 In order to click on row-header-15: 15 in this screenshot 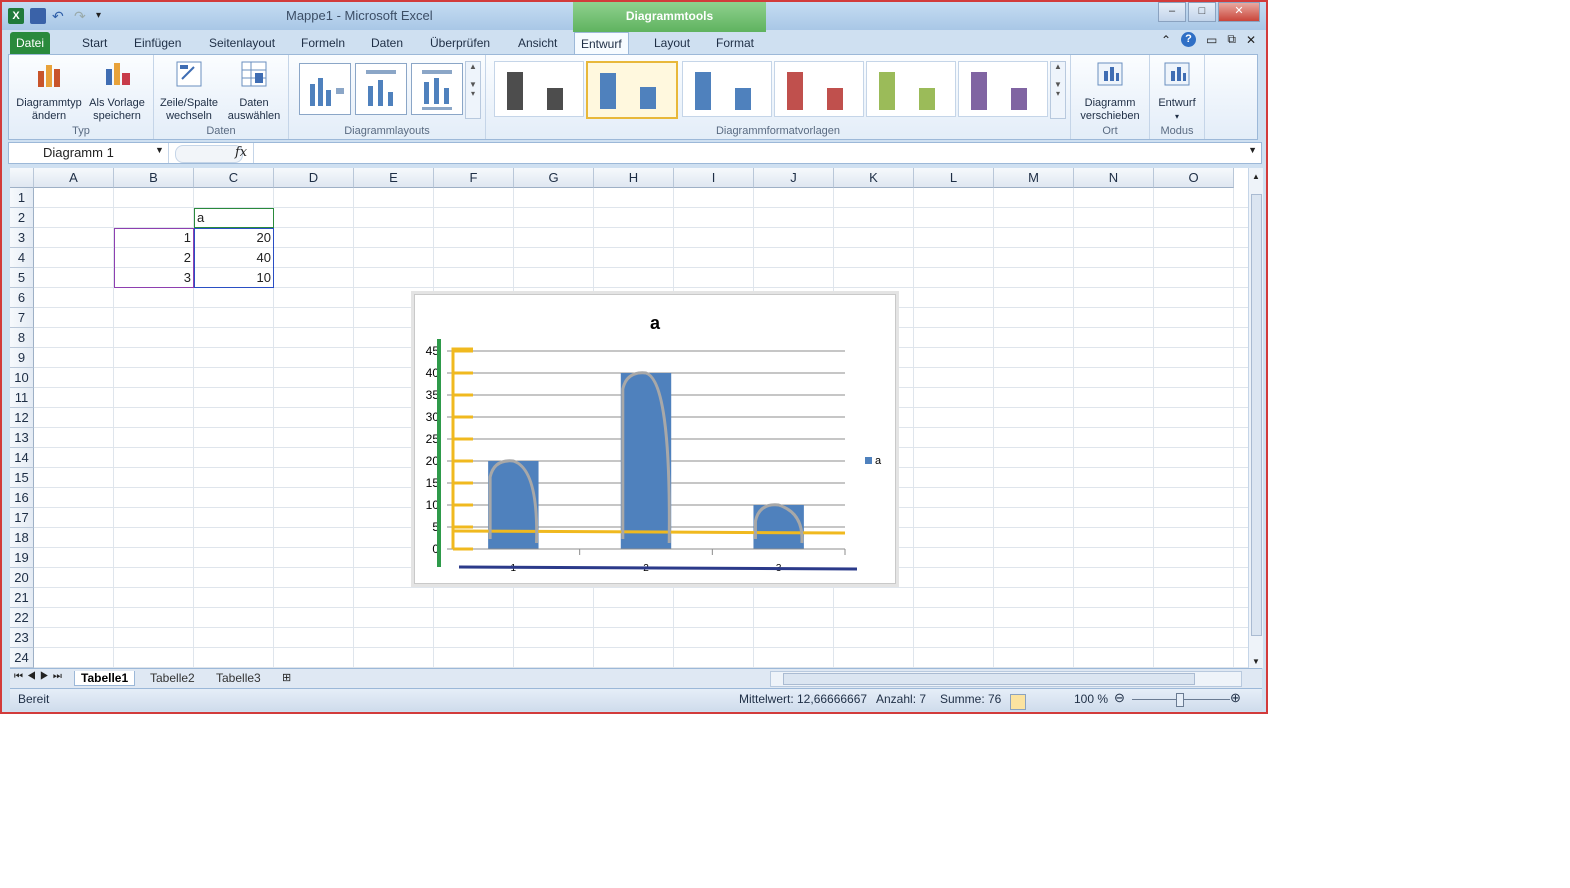, I will do `click(22, 478)`.